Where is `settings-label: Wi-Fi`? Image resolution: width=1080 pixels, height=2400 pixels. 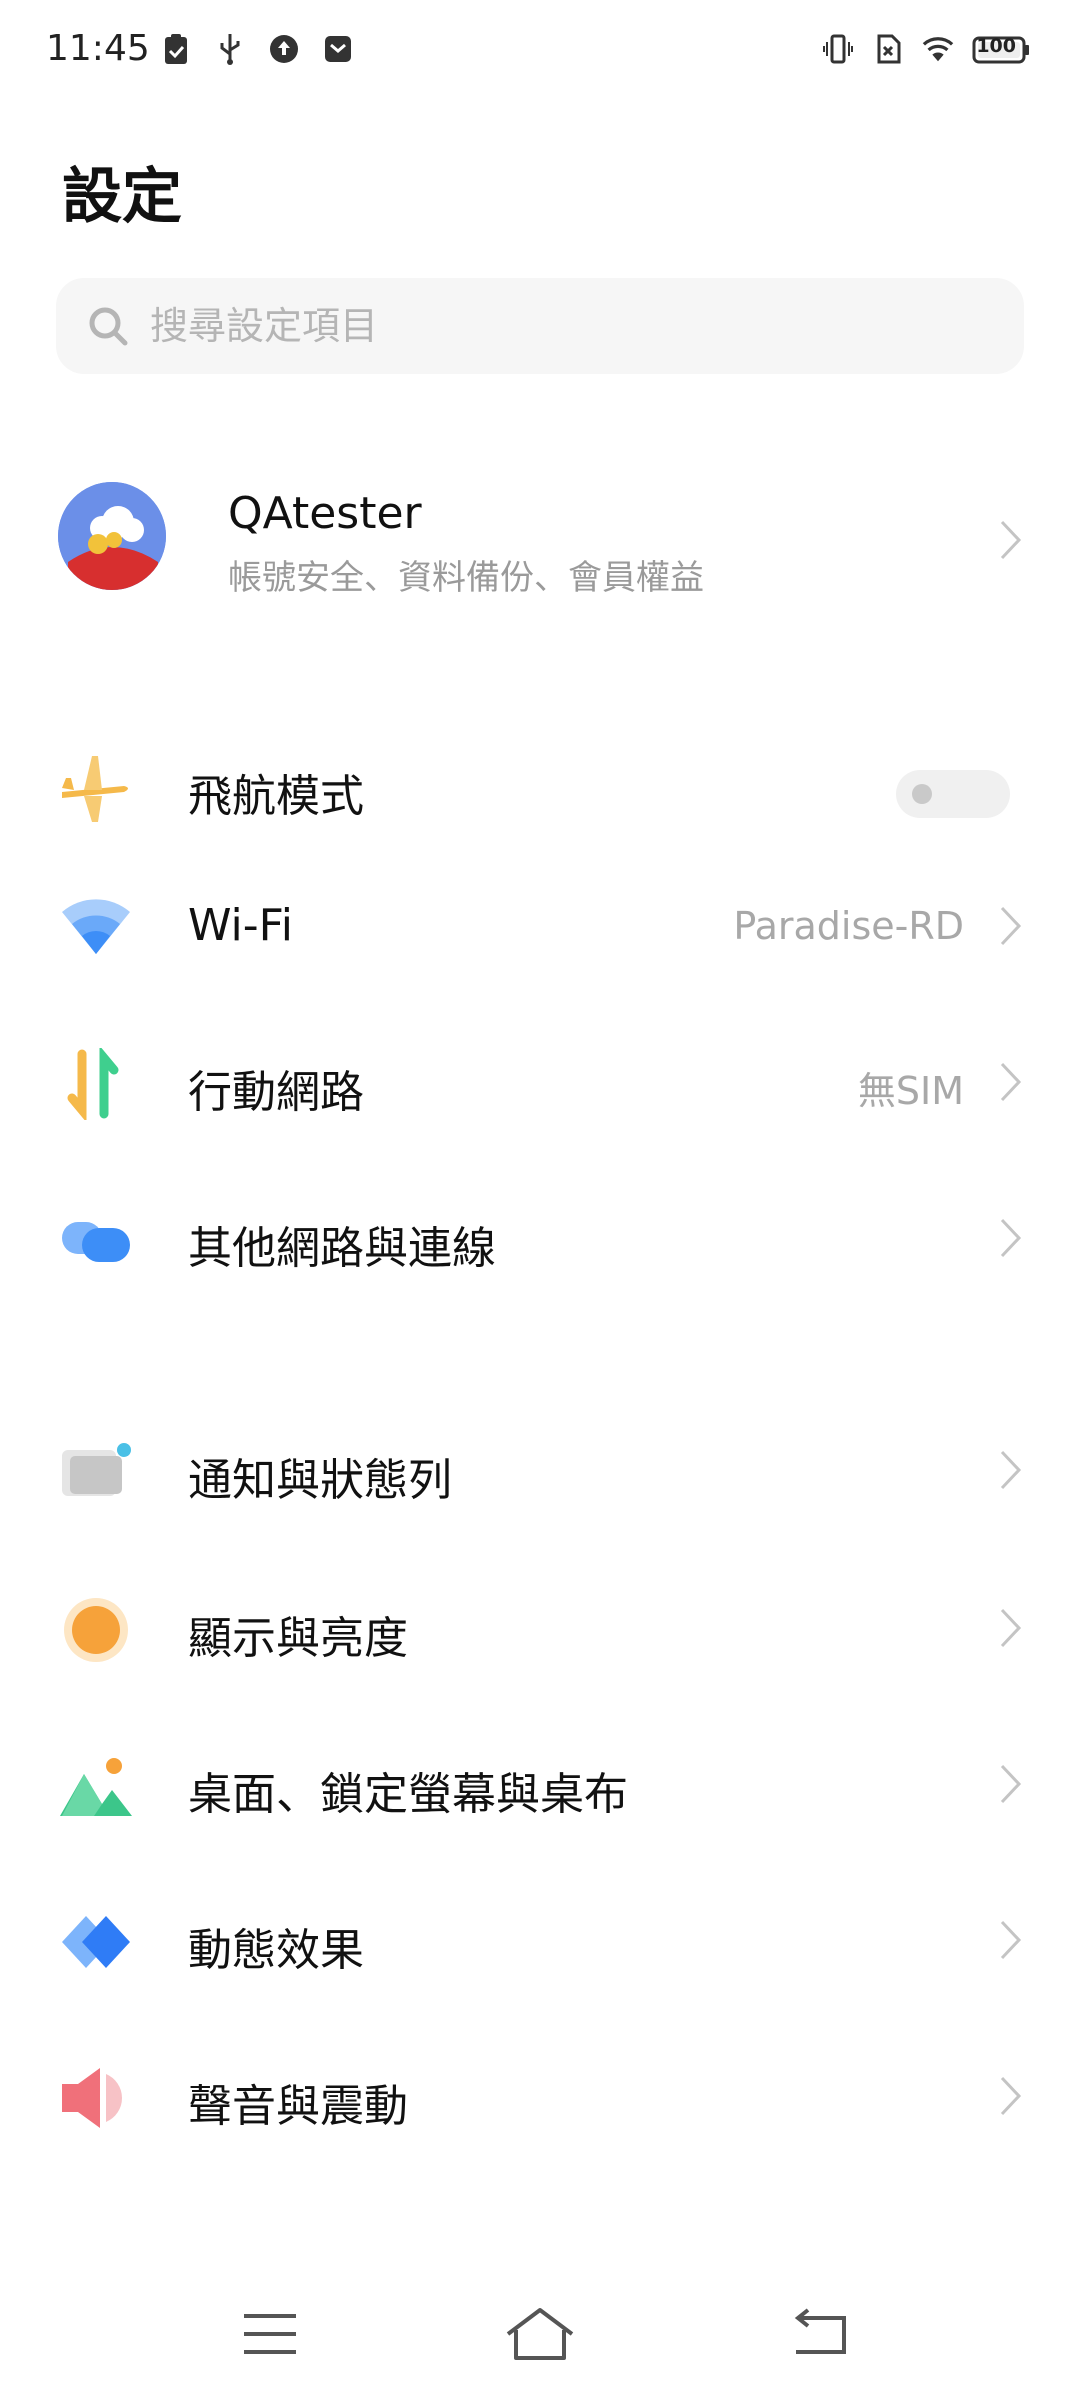 settings-label: Wi-Fi is located at coordinates (240, 925).